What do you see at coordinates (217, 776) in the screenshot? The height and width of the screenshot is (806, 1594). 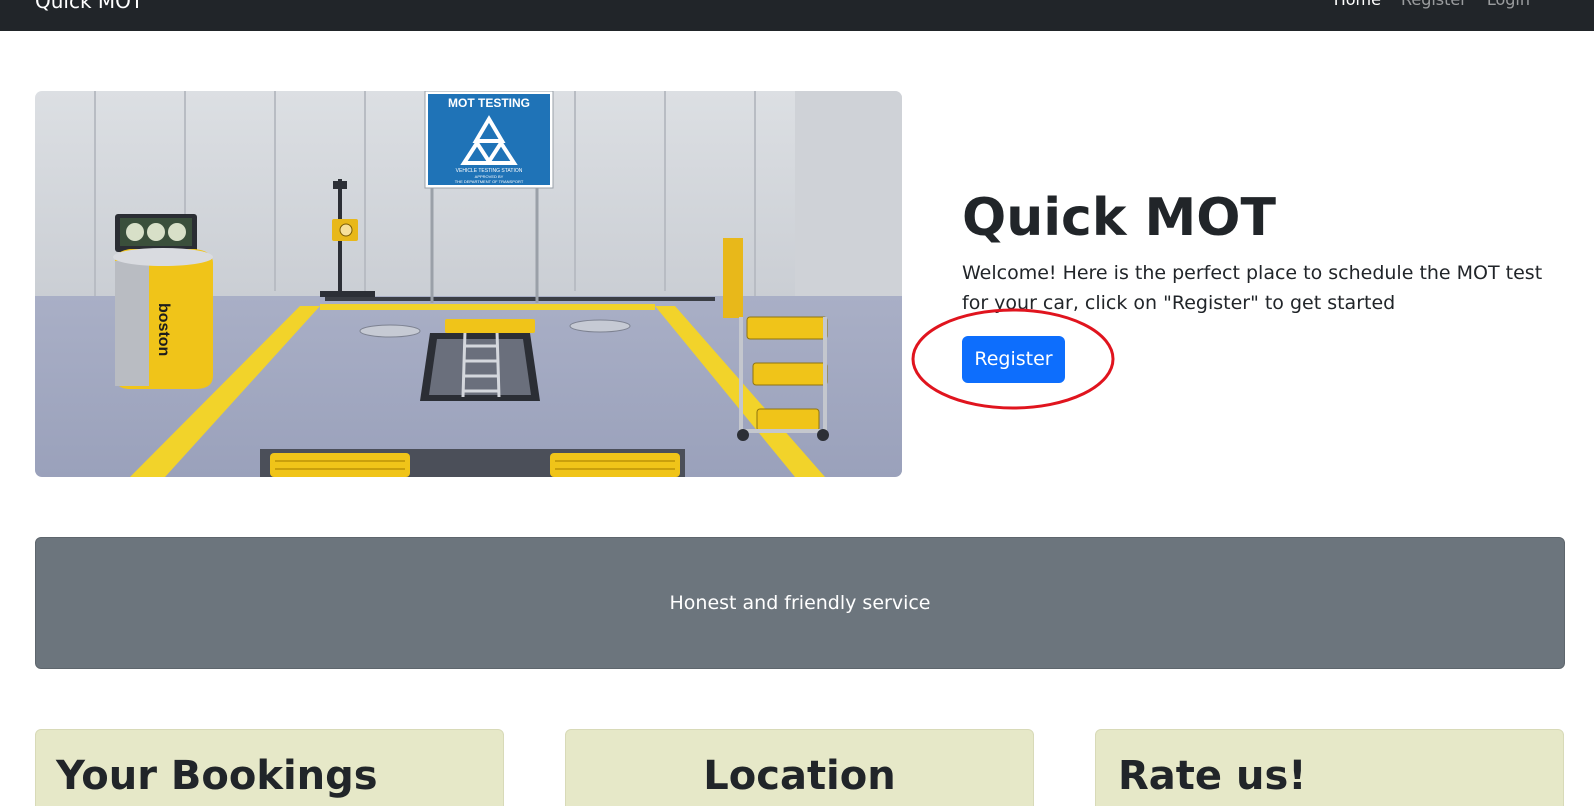 I see `card-title-your-bookings: Your Bookings` at bounding box center [217, 776].